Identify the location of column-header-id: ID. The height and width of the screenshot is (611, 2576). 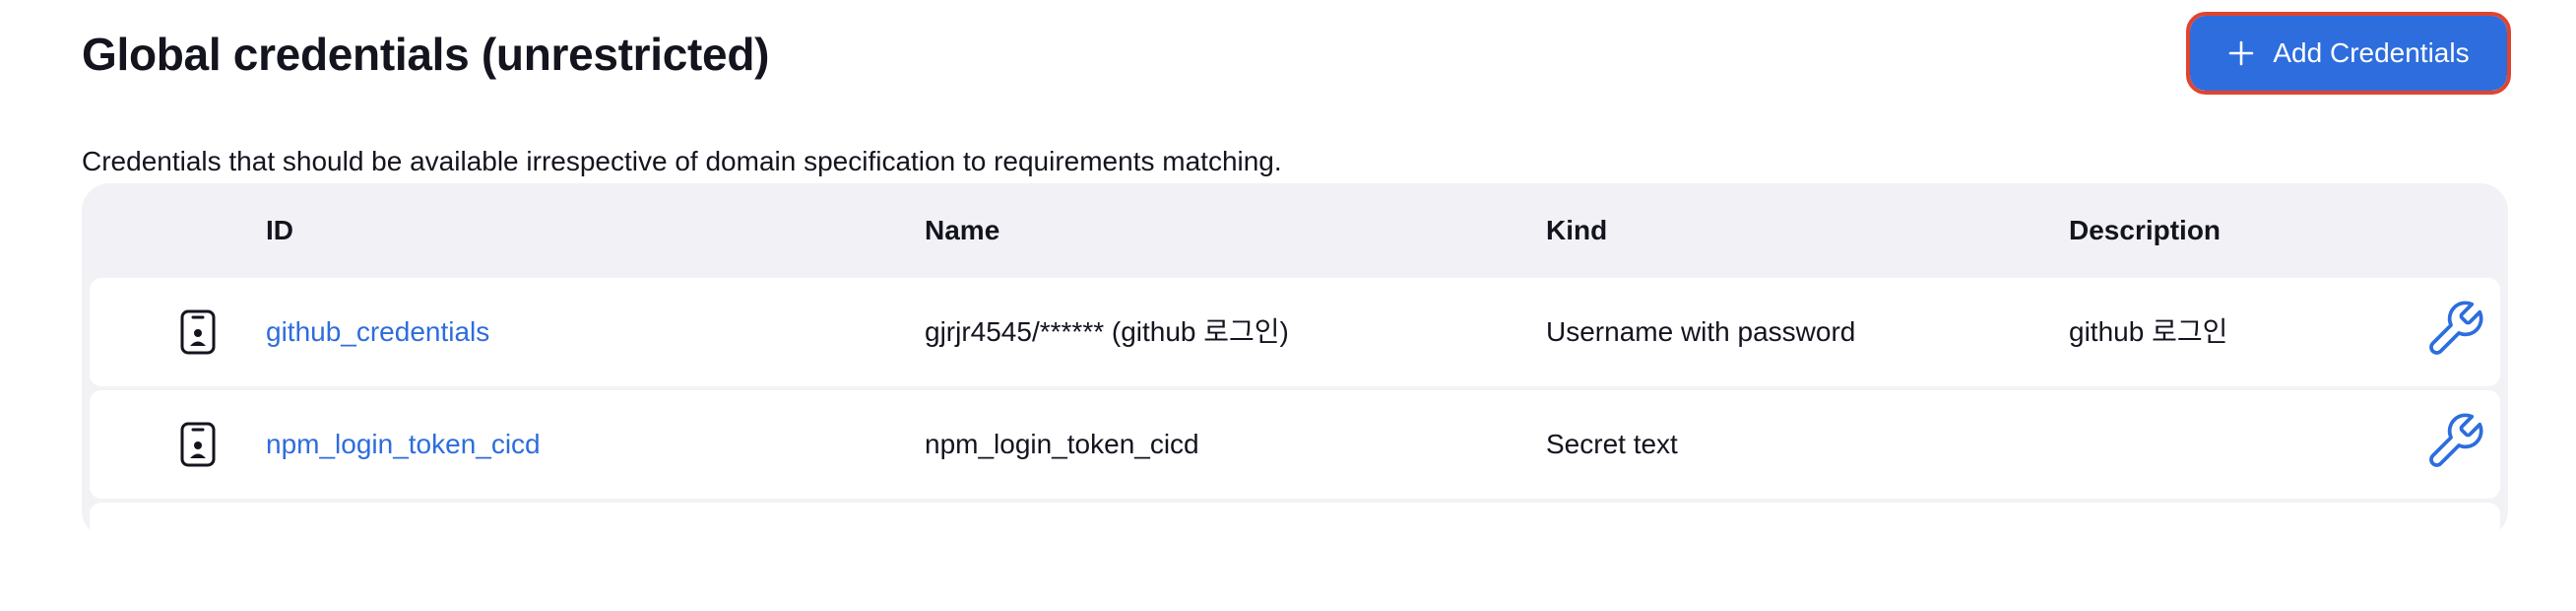
(279, 231).